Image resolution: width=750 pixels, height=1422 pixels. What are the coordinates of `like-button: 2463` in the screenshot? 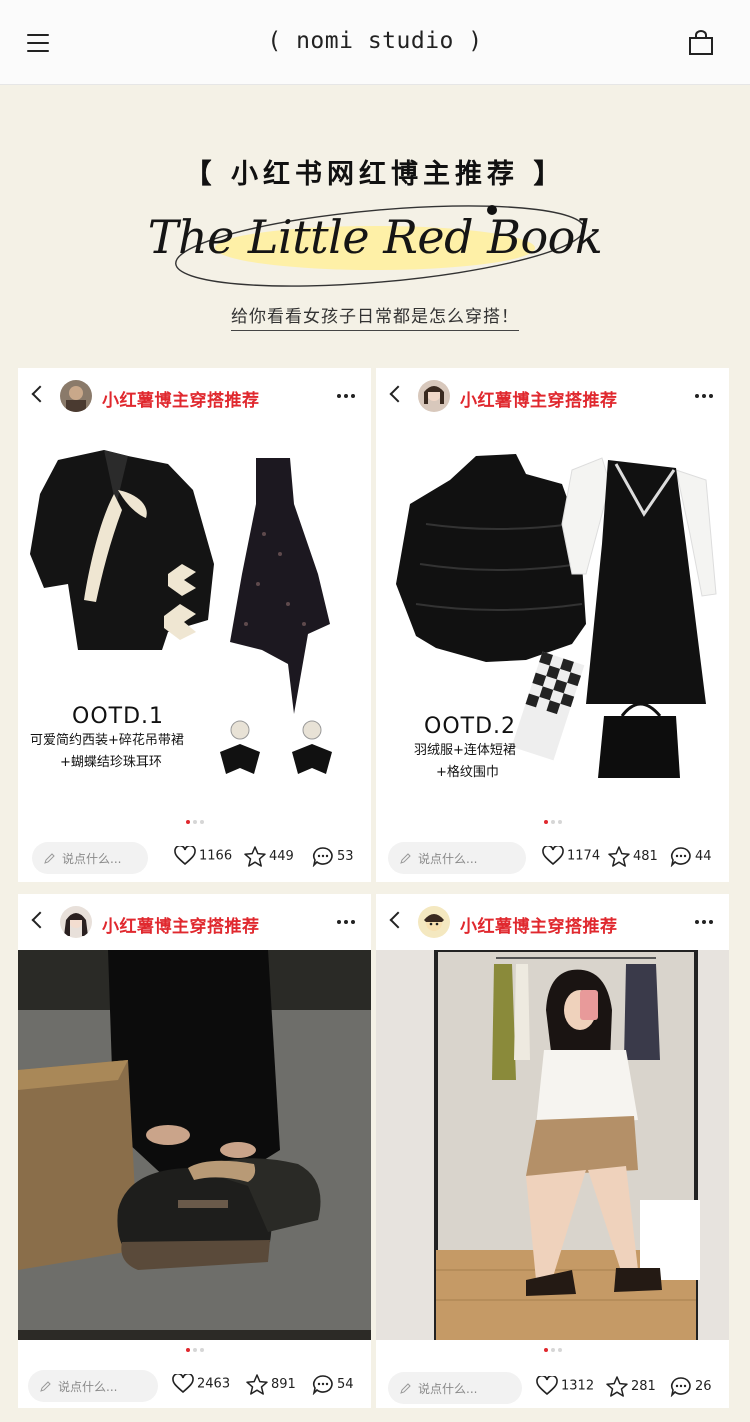 It's located at (201, 1383).